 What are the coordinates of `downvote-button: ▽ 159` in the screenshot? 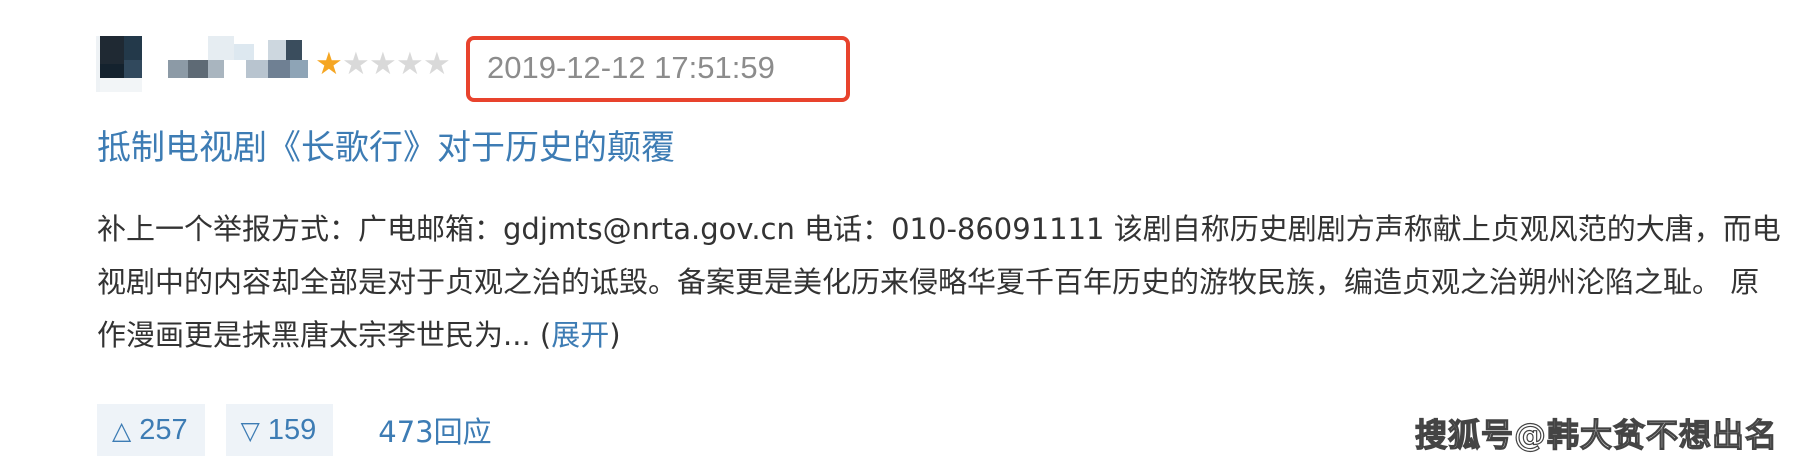 It's located at (279, 430).